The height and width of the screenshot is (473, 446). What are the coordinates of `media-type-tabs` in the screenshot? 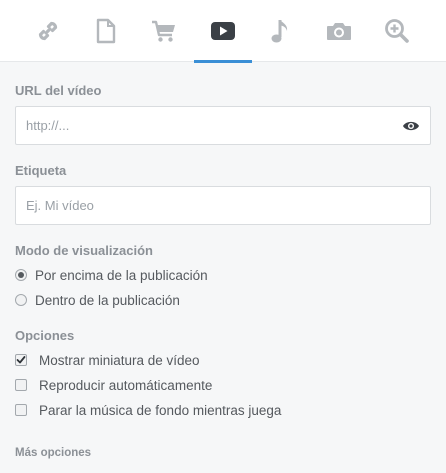 It's located at (223, 31).